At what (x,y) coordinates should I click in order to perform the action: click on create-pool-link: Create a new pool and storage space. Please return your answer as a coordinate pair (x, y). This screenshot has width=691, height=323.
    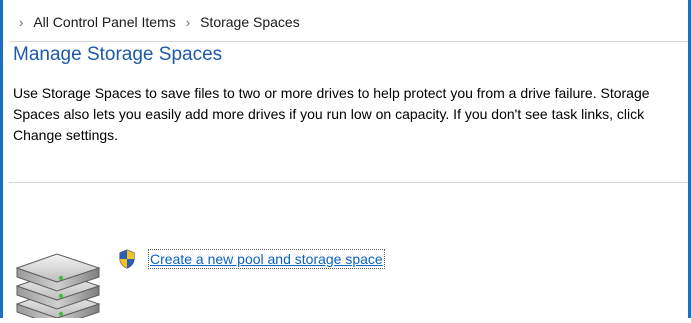
    Looking at the image, I should click on (266, 259).